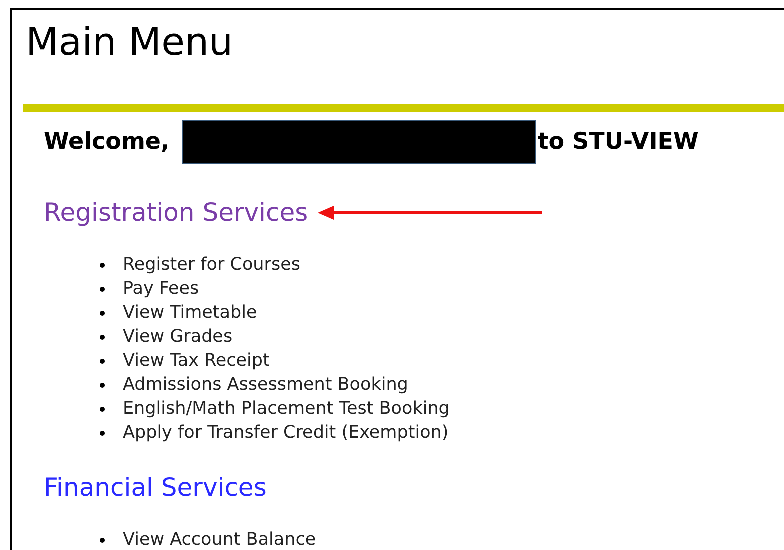 Image resolution: width=784 pixels, height=550 pixels. I want to click on menu-link: View Tax Receipt, so click(196, 361).